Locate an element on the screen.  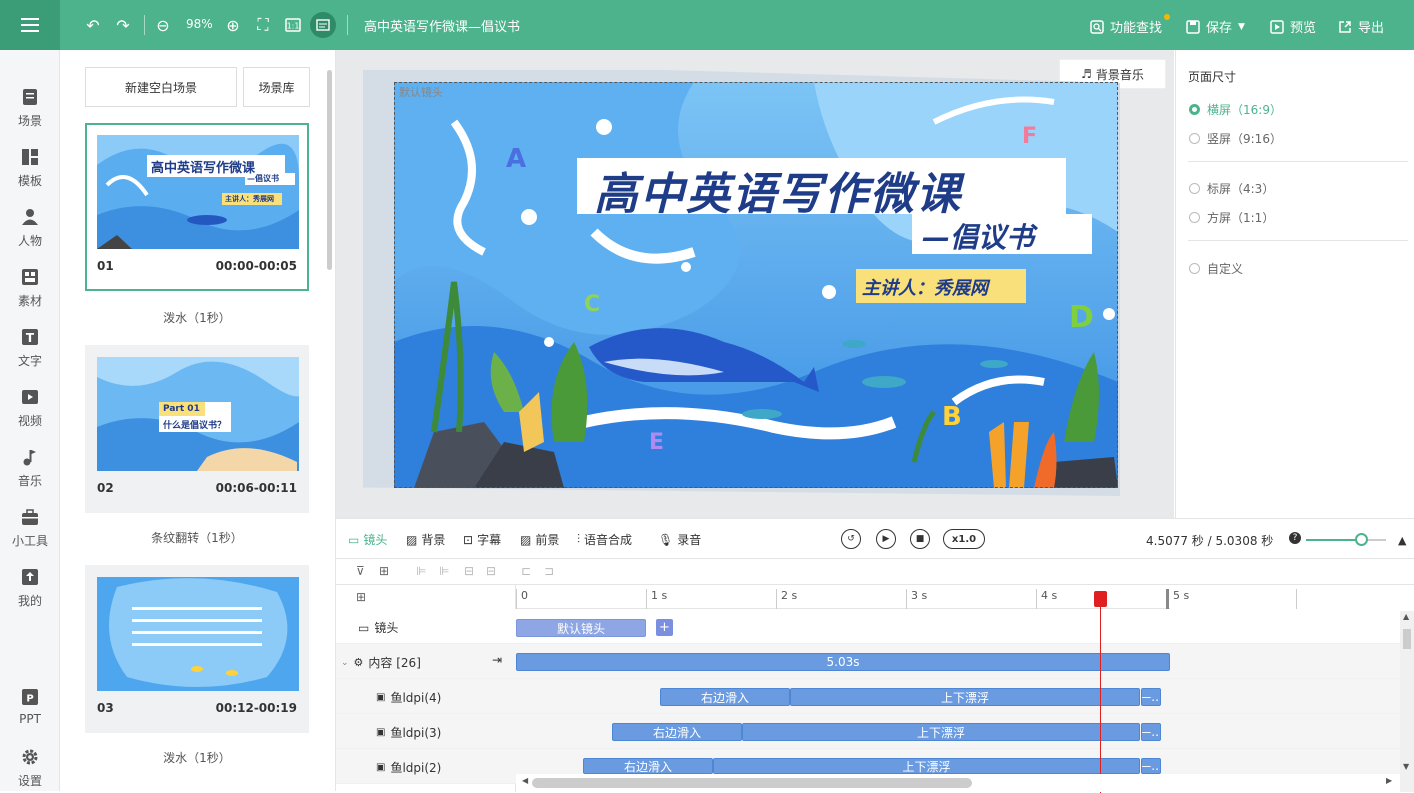
tab-background: ▨ 背景 is located at coordinates (425, 539).